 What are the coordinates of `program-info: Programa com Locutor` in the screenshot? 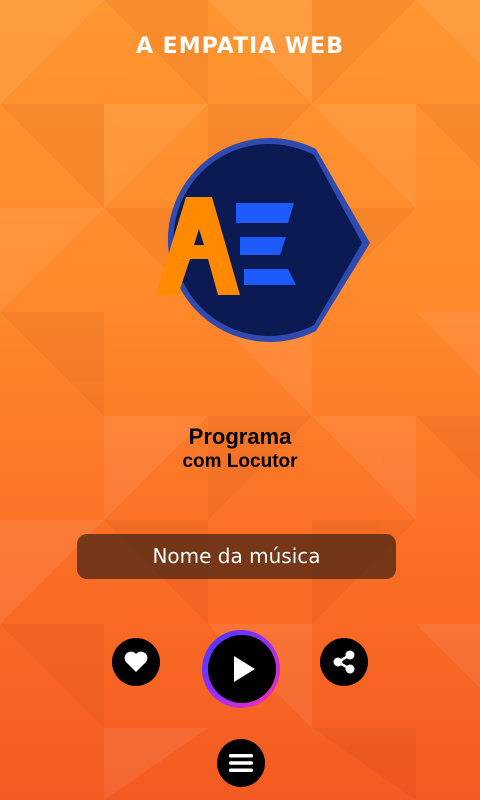 It's located at (240, 449).